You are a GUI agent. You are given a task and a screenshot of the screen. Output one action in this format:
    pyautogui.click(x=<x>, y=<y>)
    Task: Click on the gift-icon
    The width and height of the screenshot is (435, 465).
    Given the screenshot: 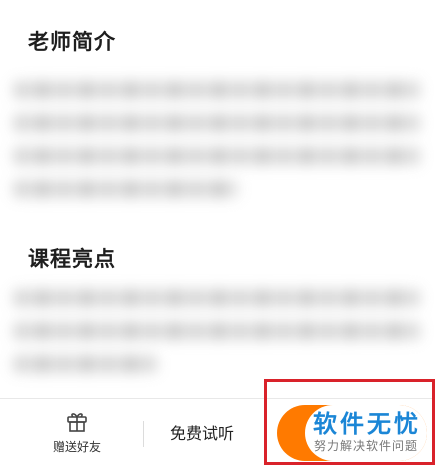 What is the action you would take?
    pyautogui.click(x=77, y=422)
    